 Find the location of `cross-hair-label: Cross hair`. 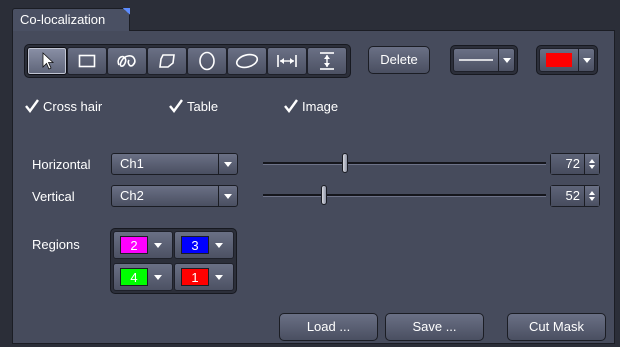

cross-hair-label: Cross hair is located at coordinates (73, 106).